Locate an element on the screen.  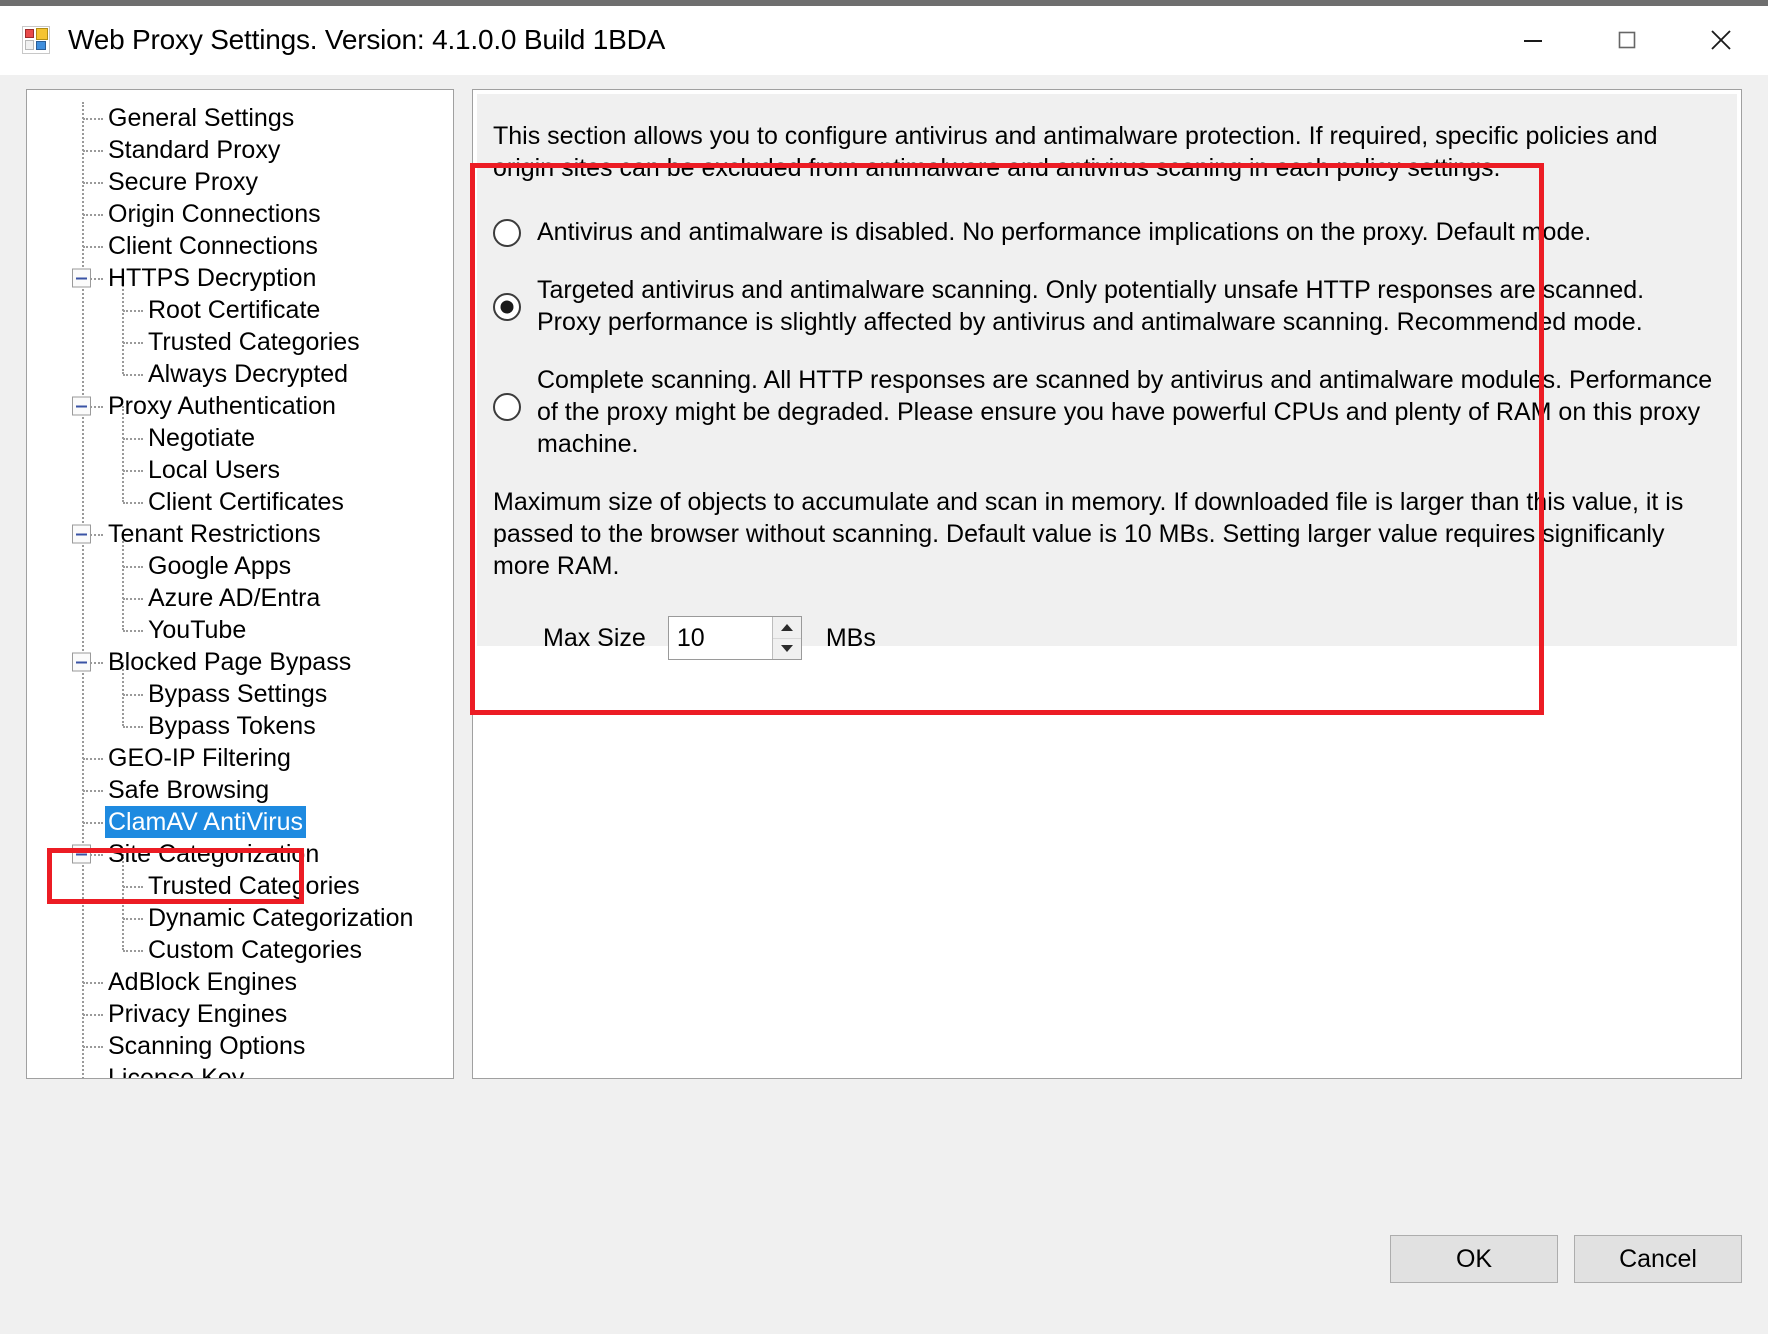
maxsize-stepper: 10 is located at coordinates (734, 638).